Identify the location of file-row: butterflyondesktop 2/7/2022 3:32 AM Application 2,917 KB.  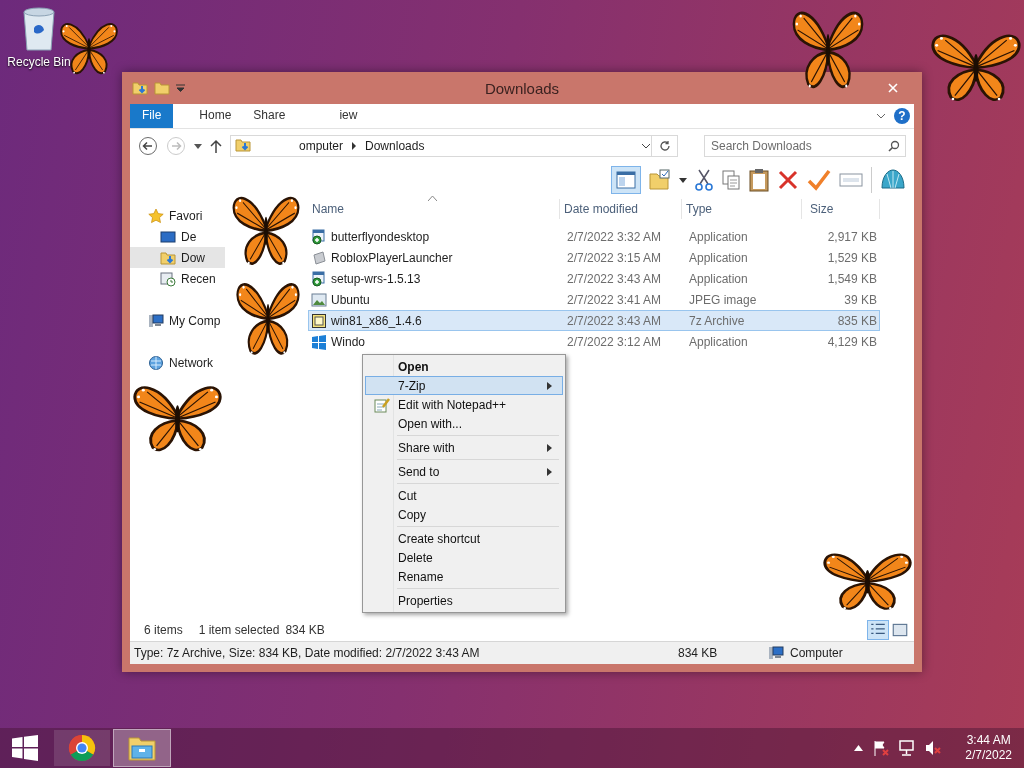
(594, 236).